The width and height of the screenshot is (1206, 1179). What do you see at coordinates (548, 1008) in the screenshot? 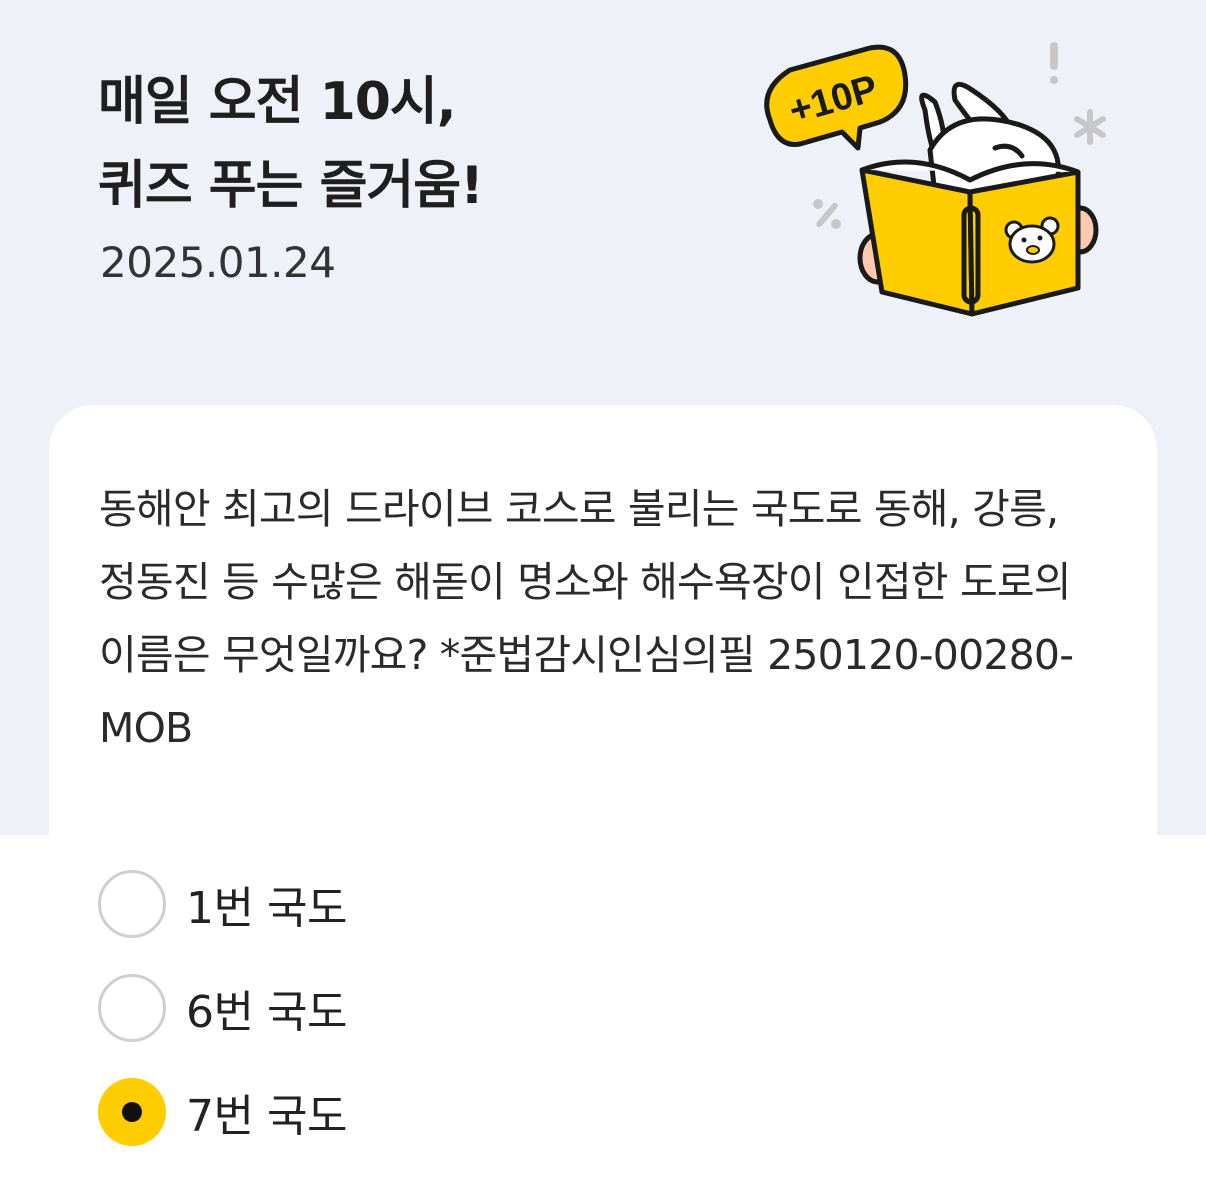
I see `answer-option-2: 6번 국도` at bounding box center [548, 1008].